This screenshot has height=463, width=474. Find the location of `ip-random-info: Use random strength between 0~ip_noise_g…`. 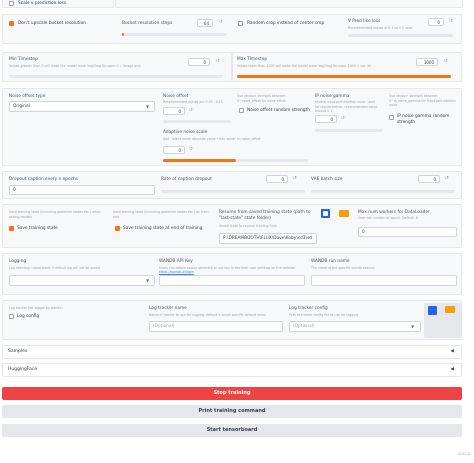

ip-random-info: Use random strength between 0~ip_noise_g… is located at coordinates (423, 101).